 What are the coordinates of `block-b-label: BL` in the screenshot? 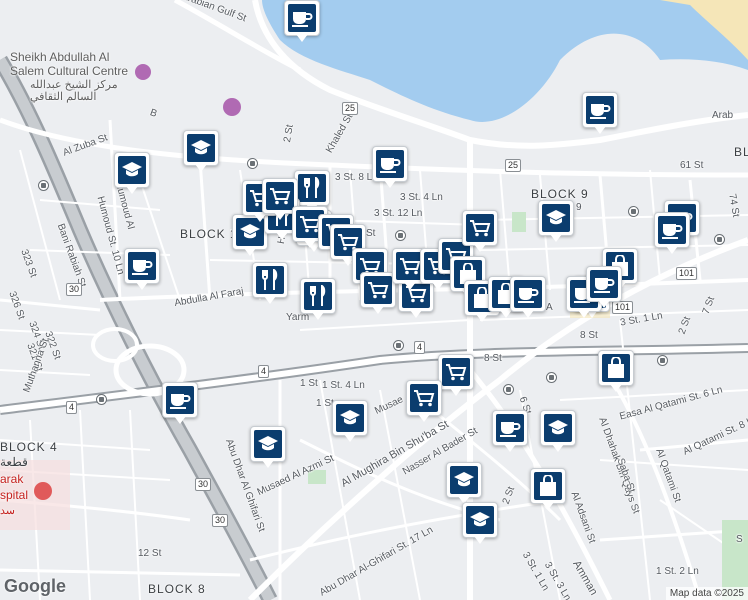 It's located at (741, 152).